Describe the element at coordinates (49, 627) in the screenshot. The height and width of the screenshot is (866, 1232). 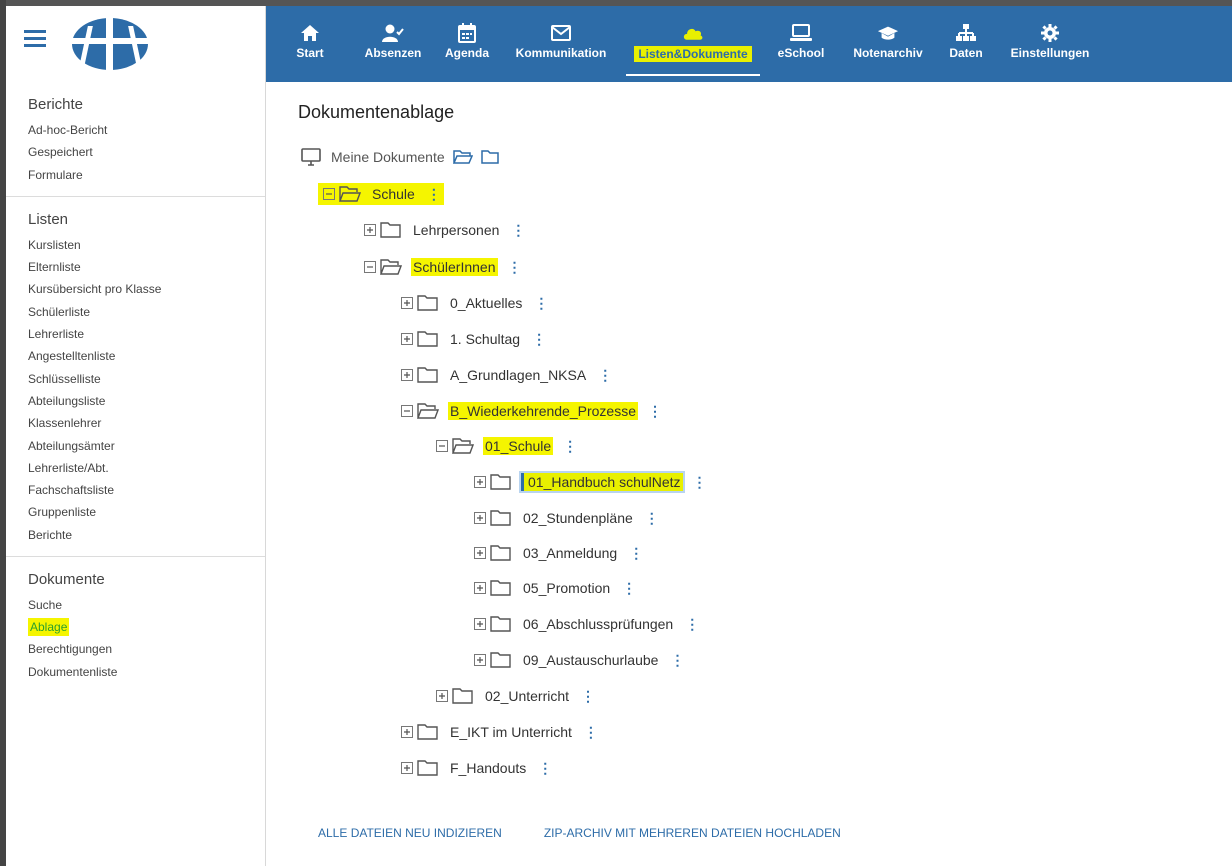
I see `sidebar-link-ablage: Ablage` at that location.